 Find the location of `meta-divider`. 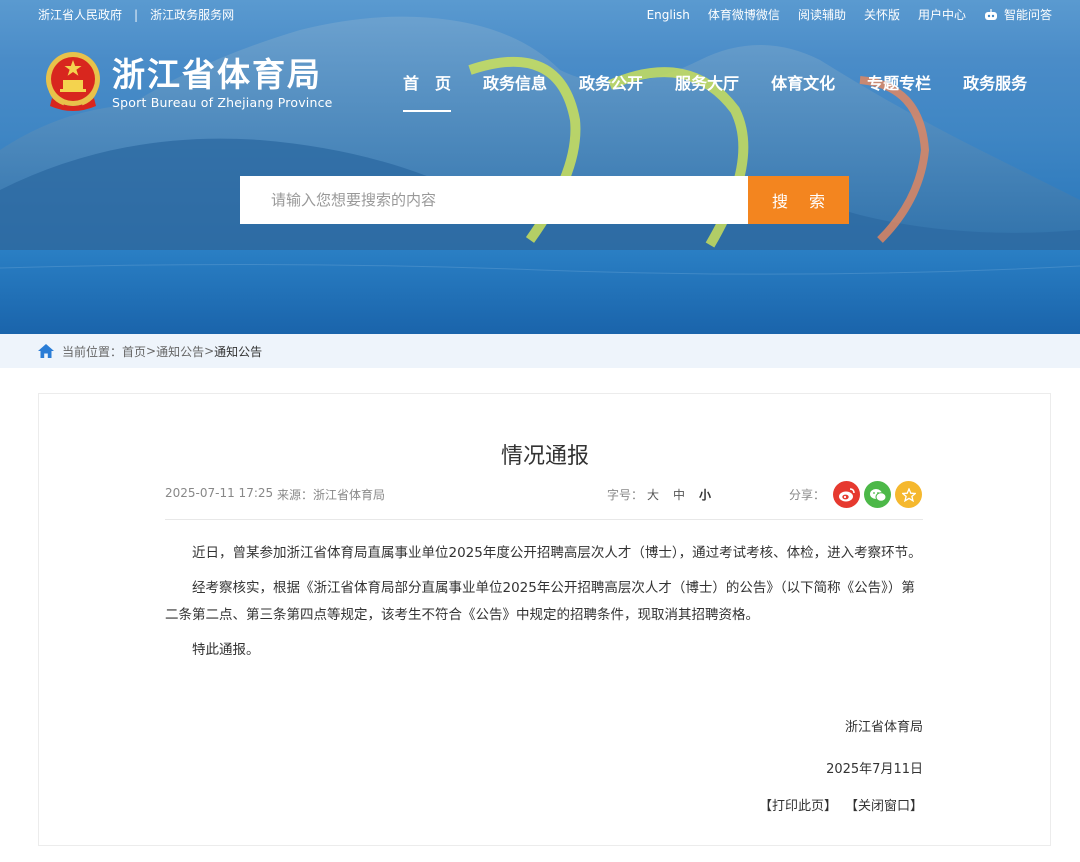

meta-divider is located at coordinates (544, 519).